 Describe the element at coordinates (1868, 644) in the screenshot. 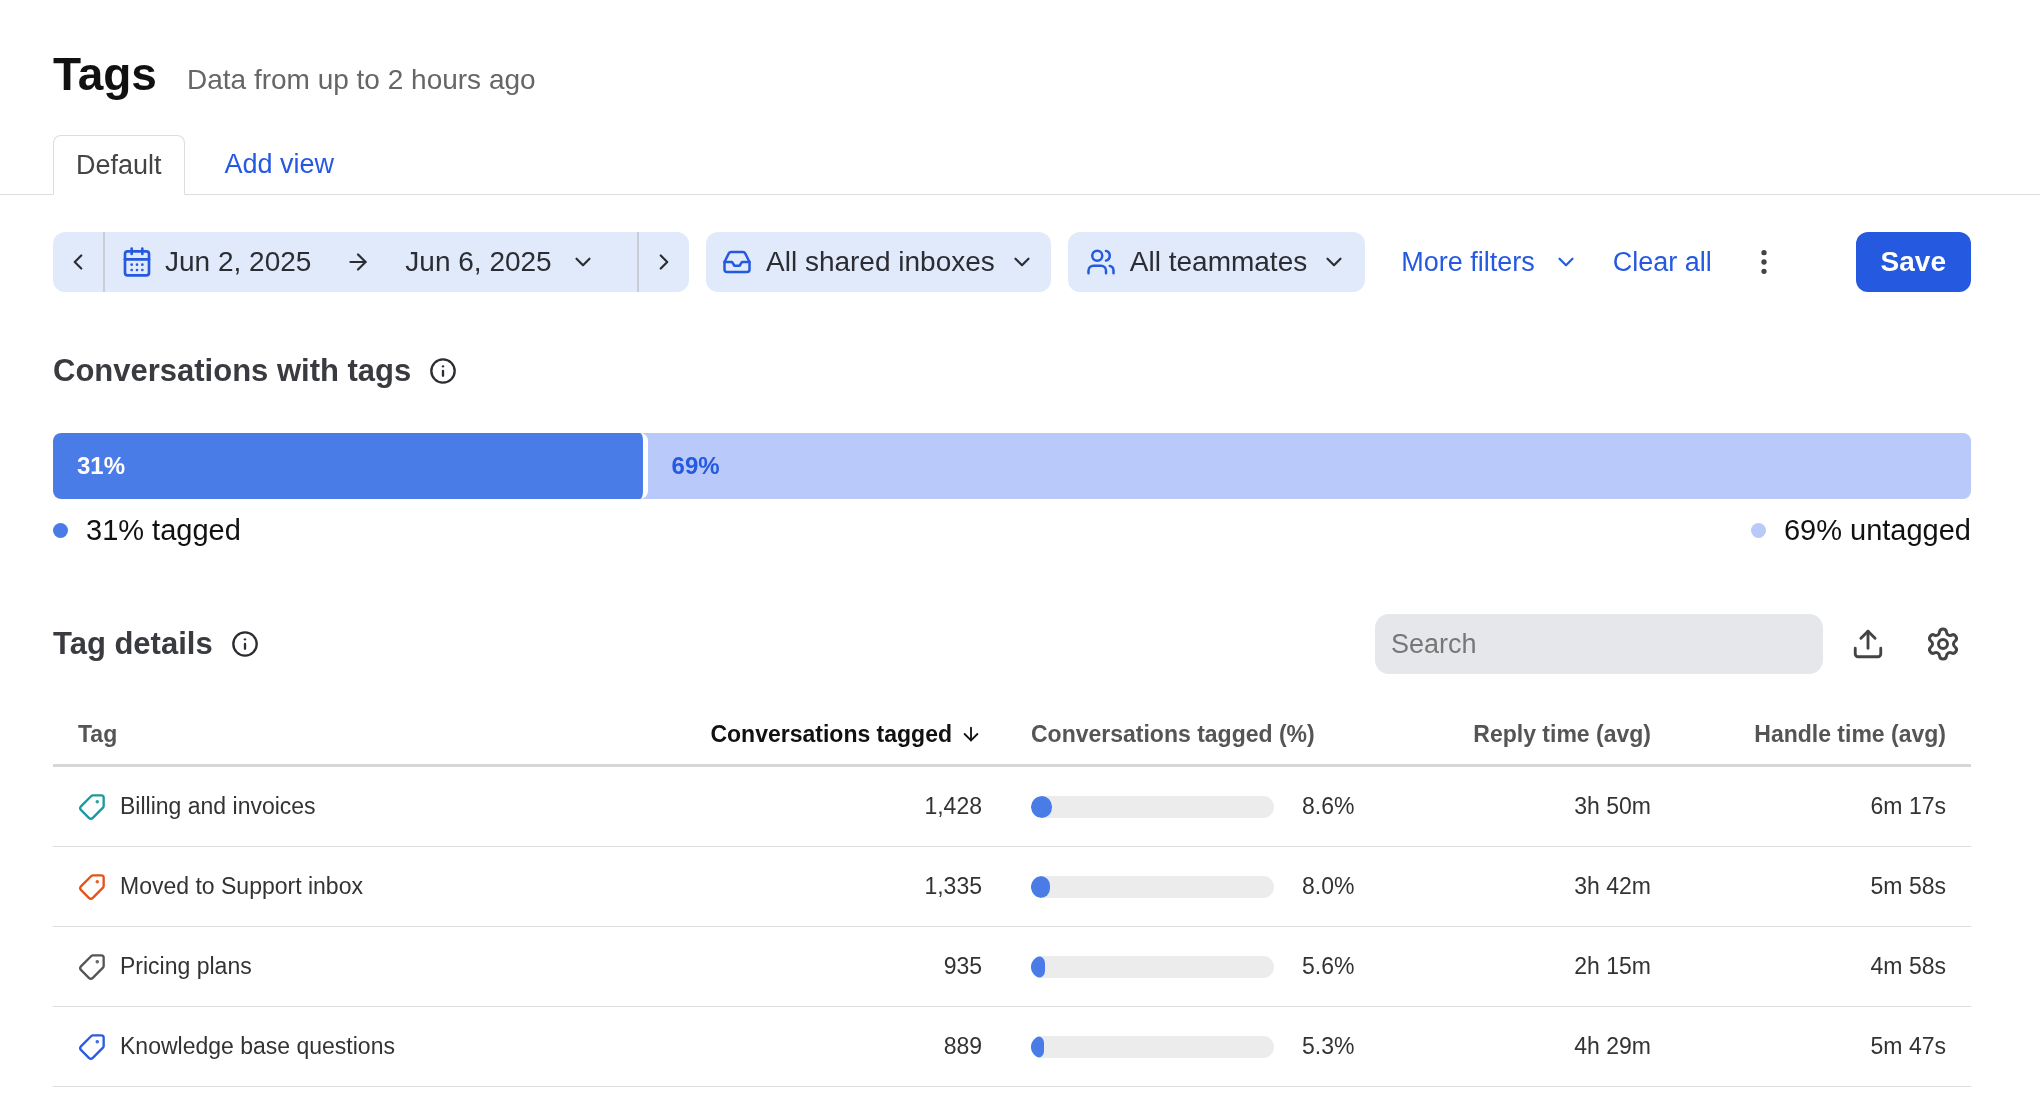

I see `upload-icon` at that location.